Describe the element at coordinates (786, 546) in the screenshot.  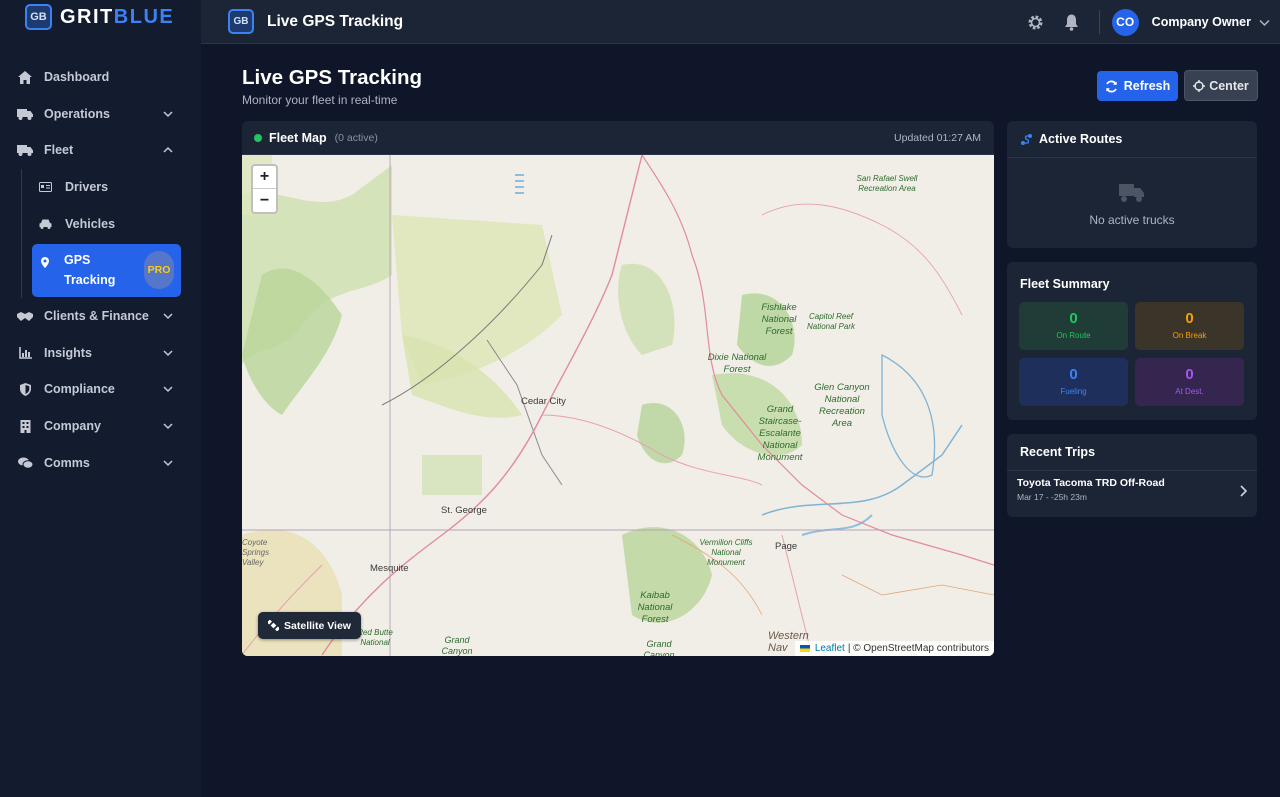
I see `map-place-label: Page` at that location.